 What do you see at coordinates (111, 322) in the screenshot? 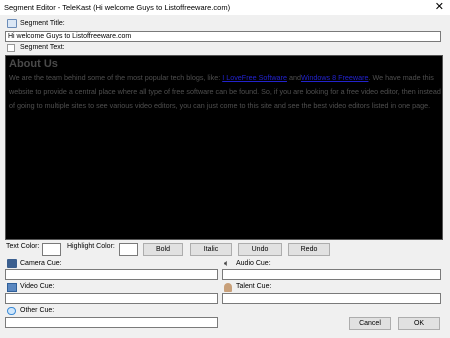
I see `other-cue-input` at bounding box center [111, 322].